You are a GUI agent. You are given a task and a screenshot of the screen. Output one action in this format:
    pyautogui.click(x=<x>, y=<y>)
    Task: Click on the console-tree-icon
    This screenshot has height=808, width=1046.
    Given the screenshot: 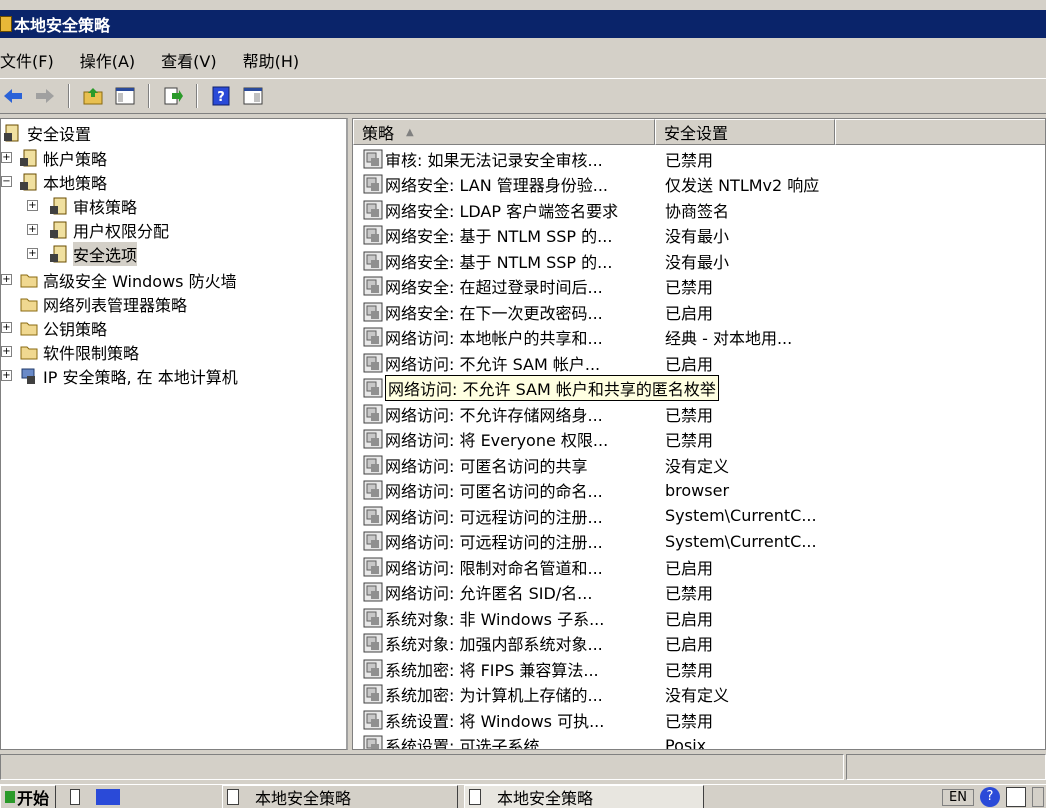 What is the action you would take?
    pyautogui.click(x=125, y=96)
    